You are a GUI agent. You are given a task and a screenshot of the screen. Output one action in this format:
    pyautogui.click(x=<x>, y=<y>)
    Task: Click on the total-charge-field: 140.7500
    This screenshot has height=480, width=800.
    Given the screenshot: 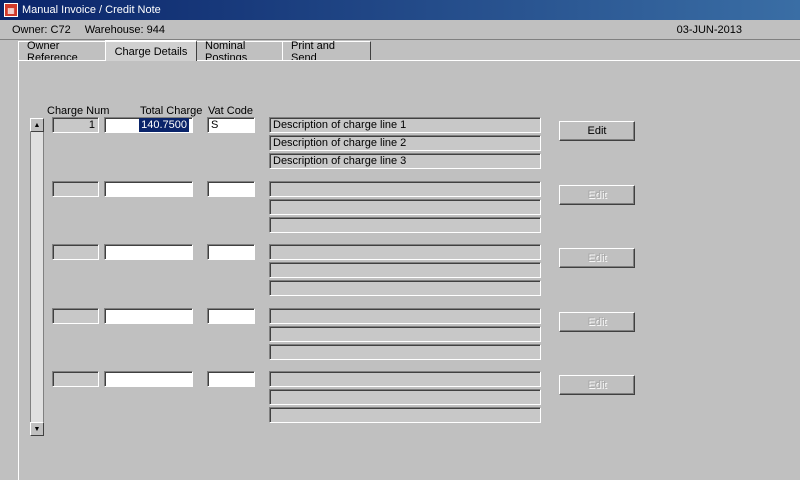 What is the action you would take?
    pyautogui.click(x=148, y=125)
    